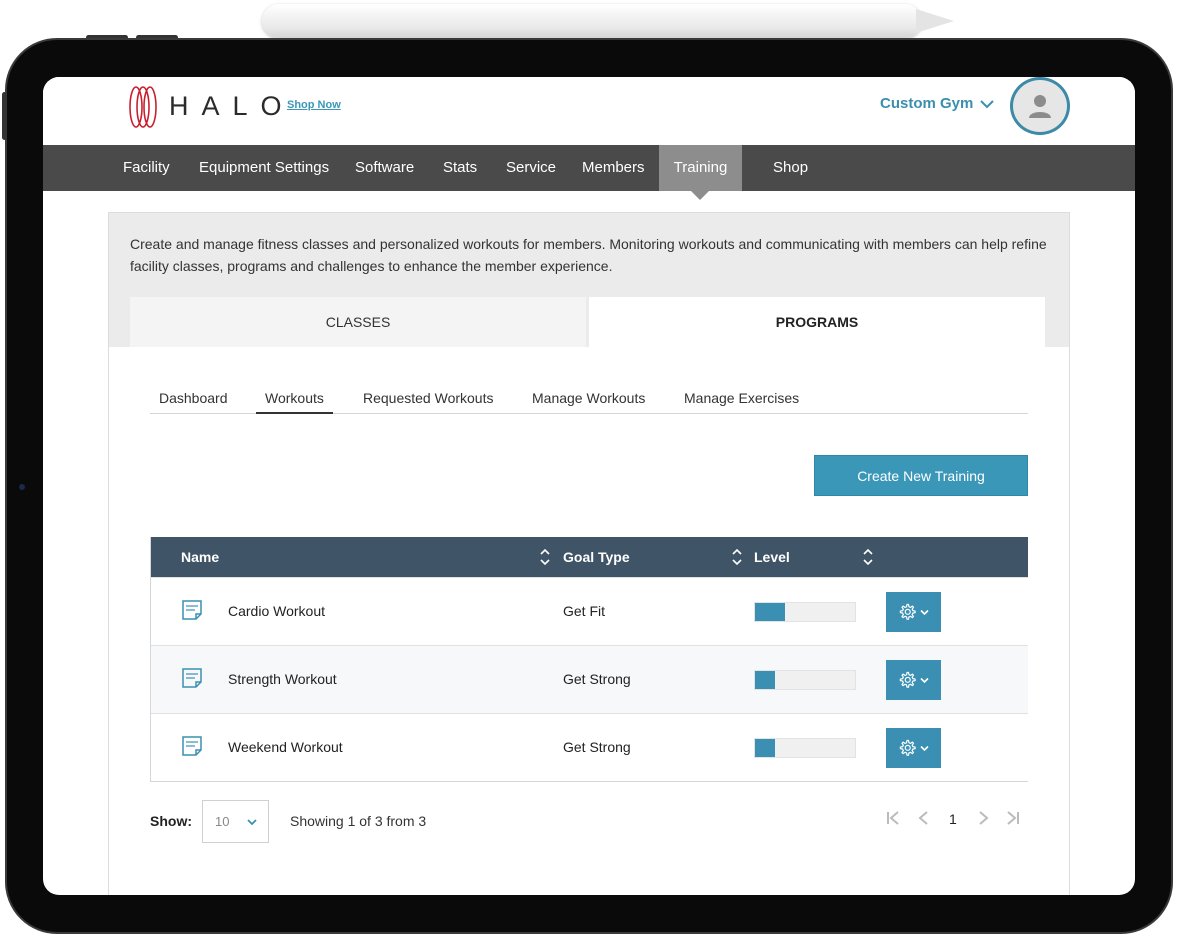 This screenshot has height=937, width=1177. What do you see at coordinates (613, 168) in the screenshot?
I see `nav-item-members: Members` at bounding box center [613, 168].